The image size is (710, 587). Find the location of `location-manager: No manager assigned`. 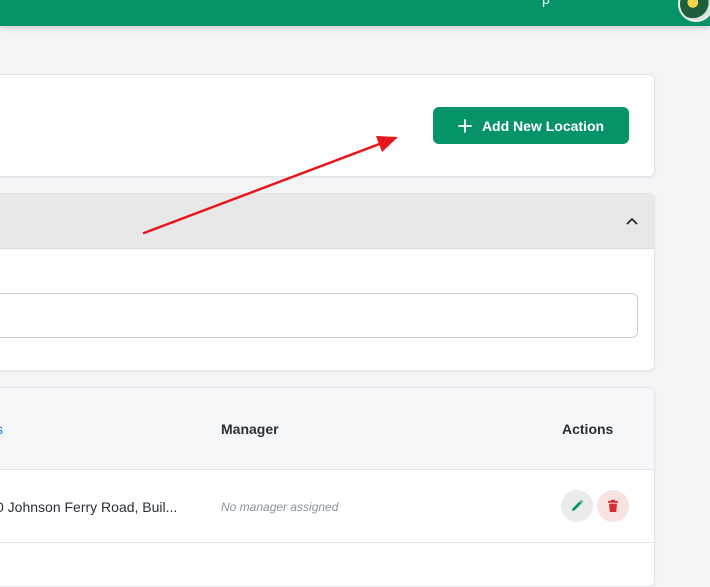

location-manager: No manager assigned is located at coordinates (280, 507).